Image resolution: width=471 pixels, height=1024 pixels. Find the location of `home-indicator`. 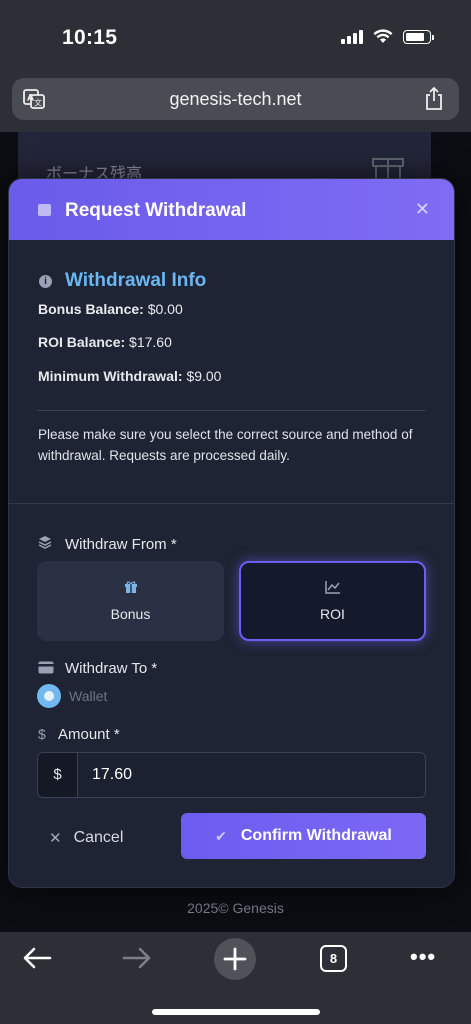

home-indicator is located at coordinates (236, 1012).